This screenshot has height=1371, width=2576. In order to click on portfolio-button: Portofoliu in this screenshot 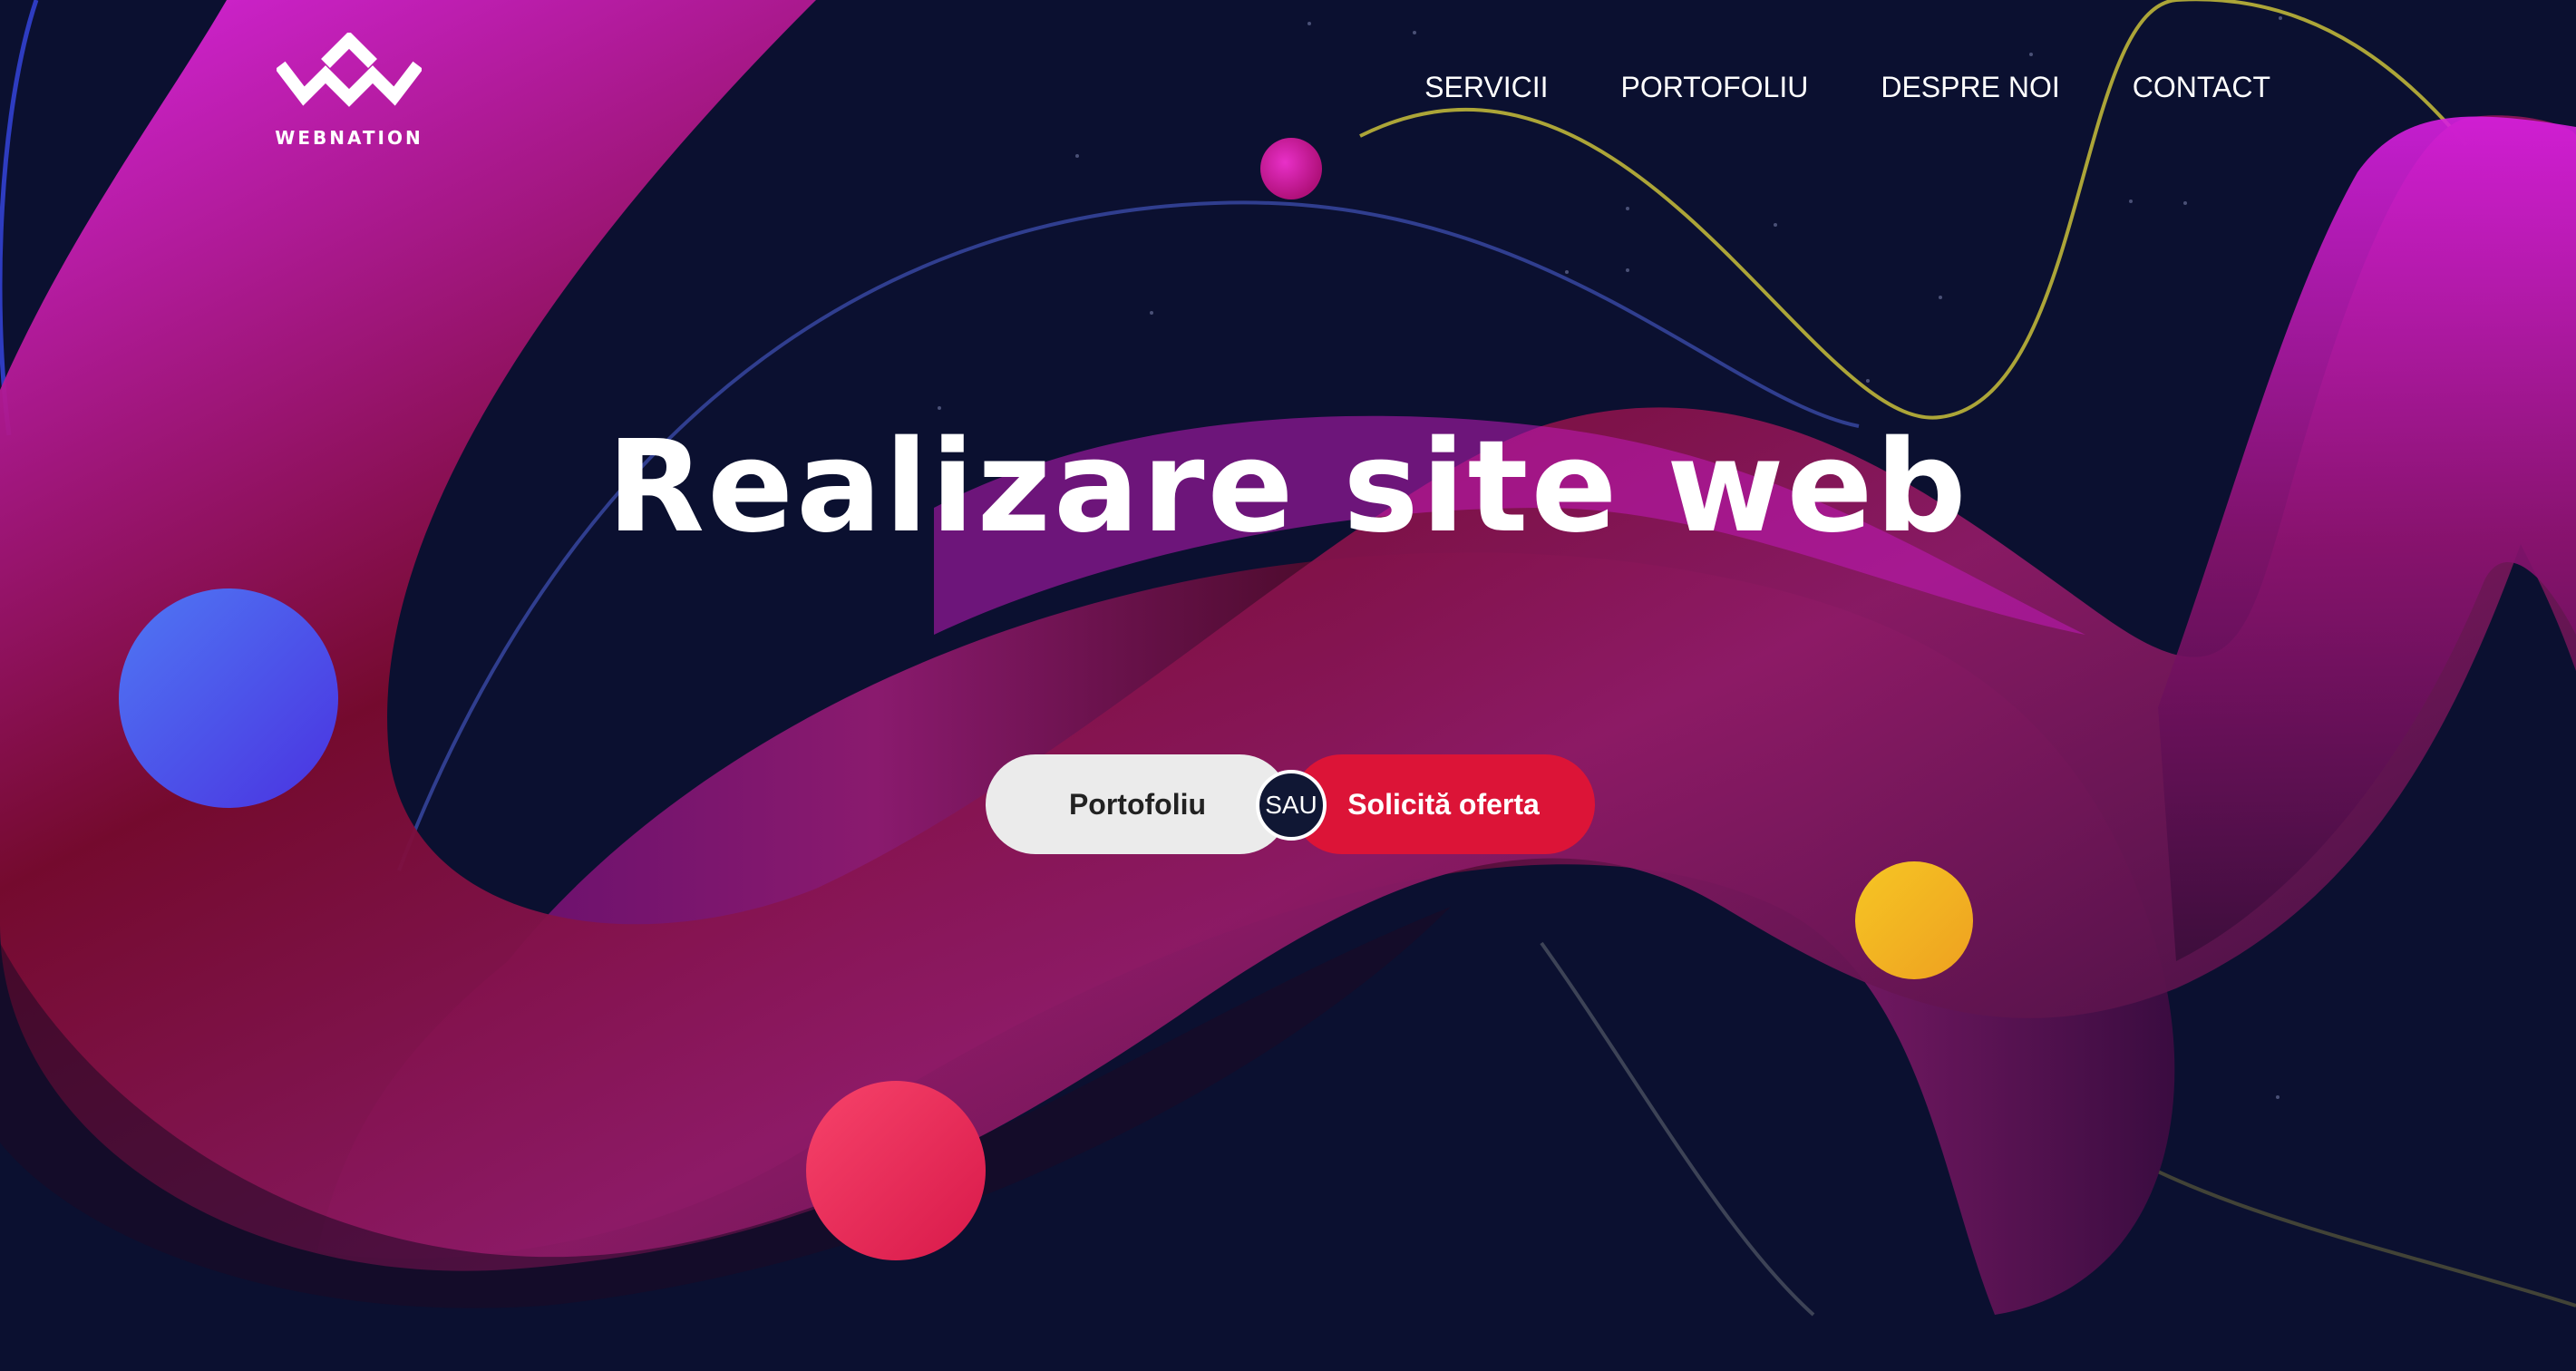, I will do `click(1137, 804)`.